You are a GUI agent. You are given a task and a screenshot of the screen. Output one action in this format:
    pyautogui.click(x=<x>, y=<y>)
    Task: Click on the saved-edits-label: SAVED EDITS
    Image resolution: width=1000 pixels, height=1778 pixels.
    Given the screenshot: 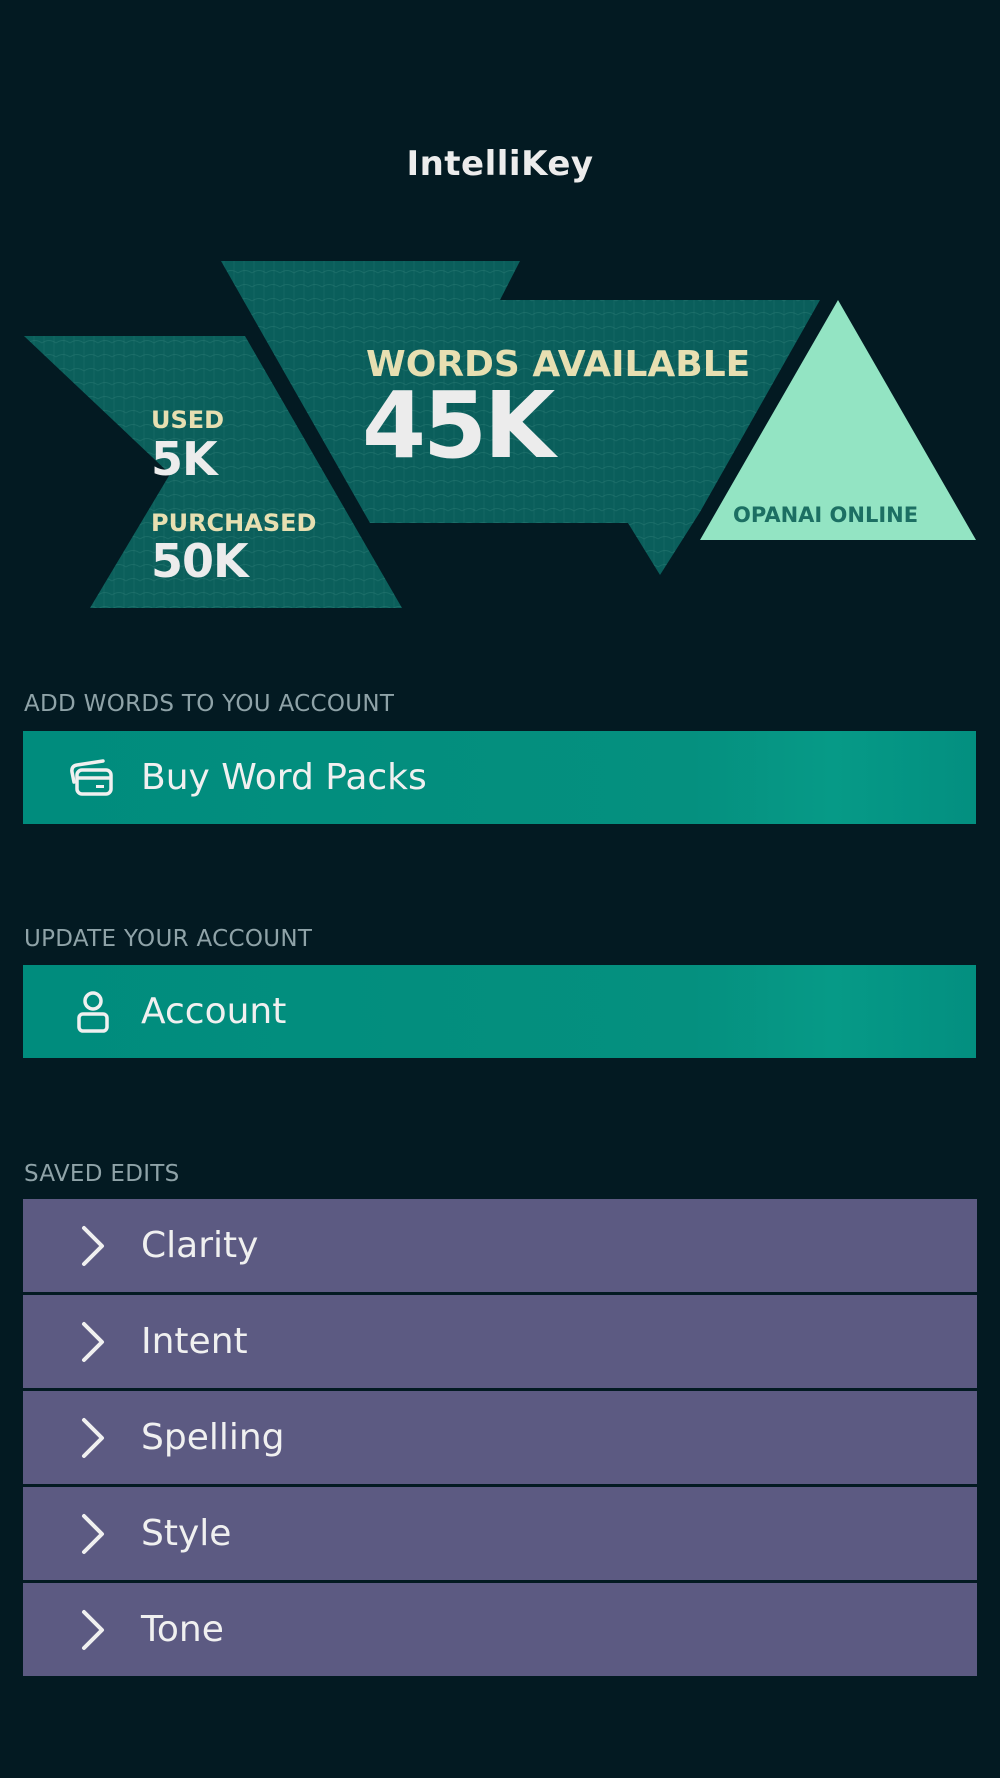 What is the action you would take?
    pyautogui.click(x=102, y=1174)
    